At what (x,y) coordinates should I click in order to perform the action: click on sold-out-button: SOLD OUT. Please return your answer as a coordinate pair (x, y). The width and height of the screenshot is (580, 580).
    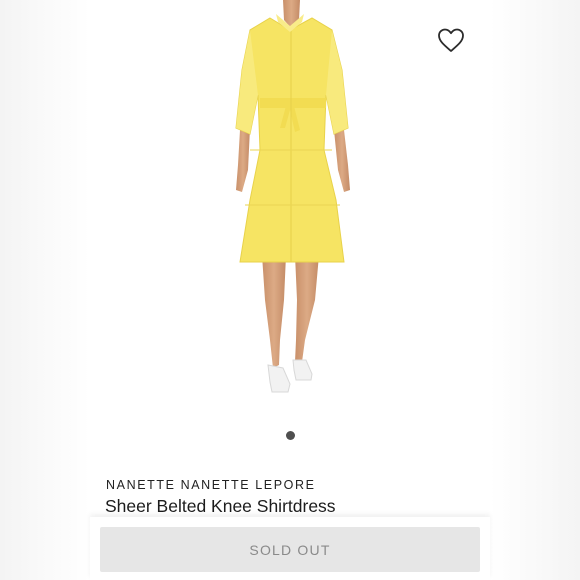
    Looking at the image, I should click on (290, 549).